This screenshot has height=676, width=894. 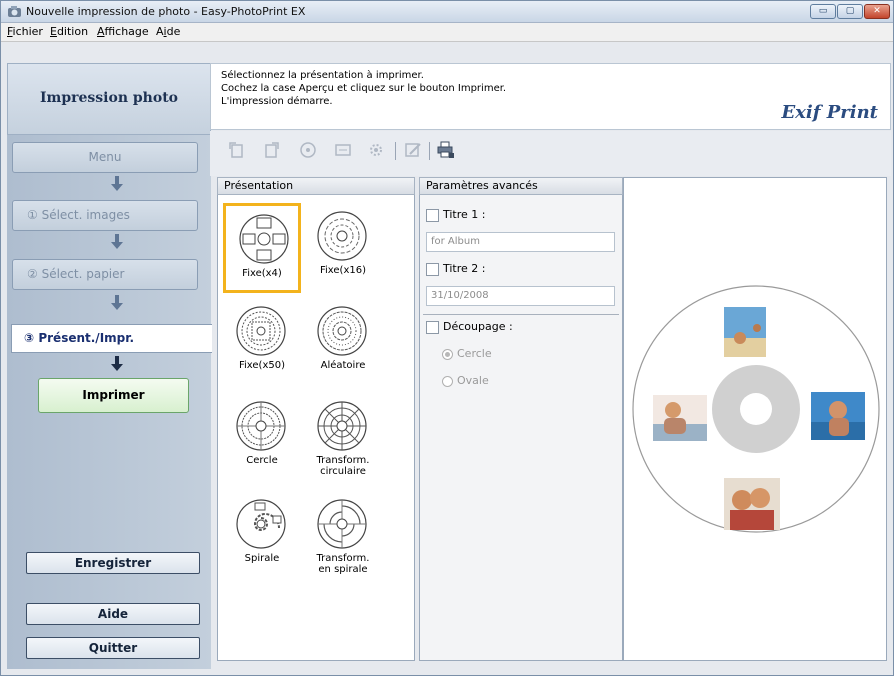 I want to click on select-paper-step-button: ② Sélect. papier, so click(x=105, y=274).